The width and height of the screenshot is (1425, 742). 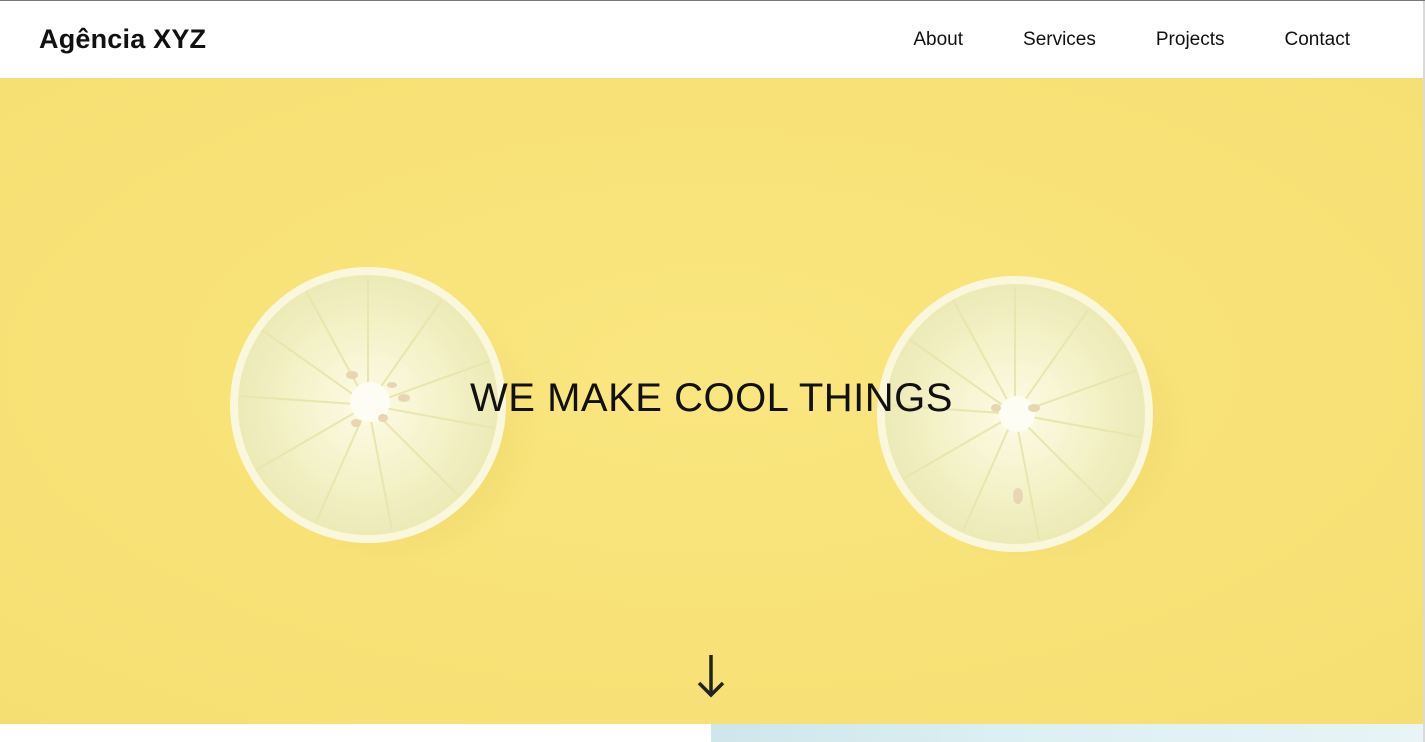 What do you see at coordinates (1317, 40) in the screenshot?
I see `nav-link-contact: Contact` at bounding box center [1317, 40].